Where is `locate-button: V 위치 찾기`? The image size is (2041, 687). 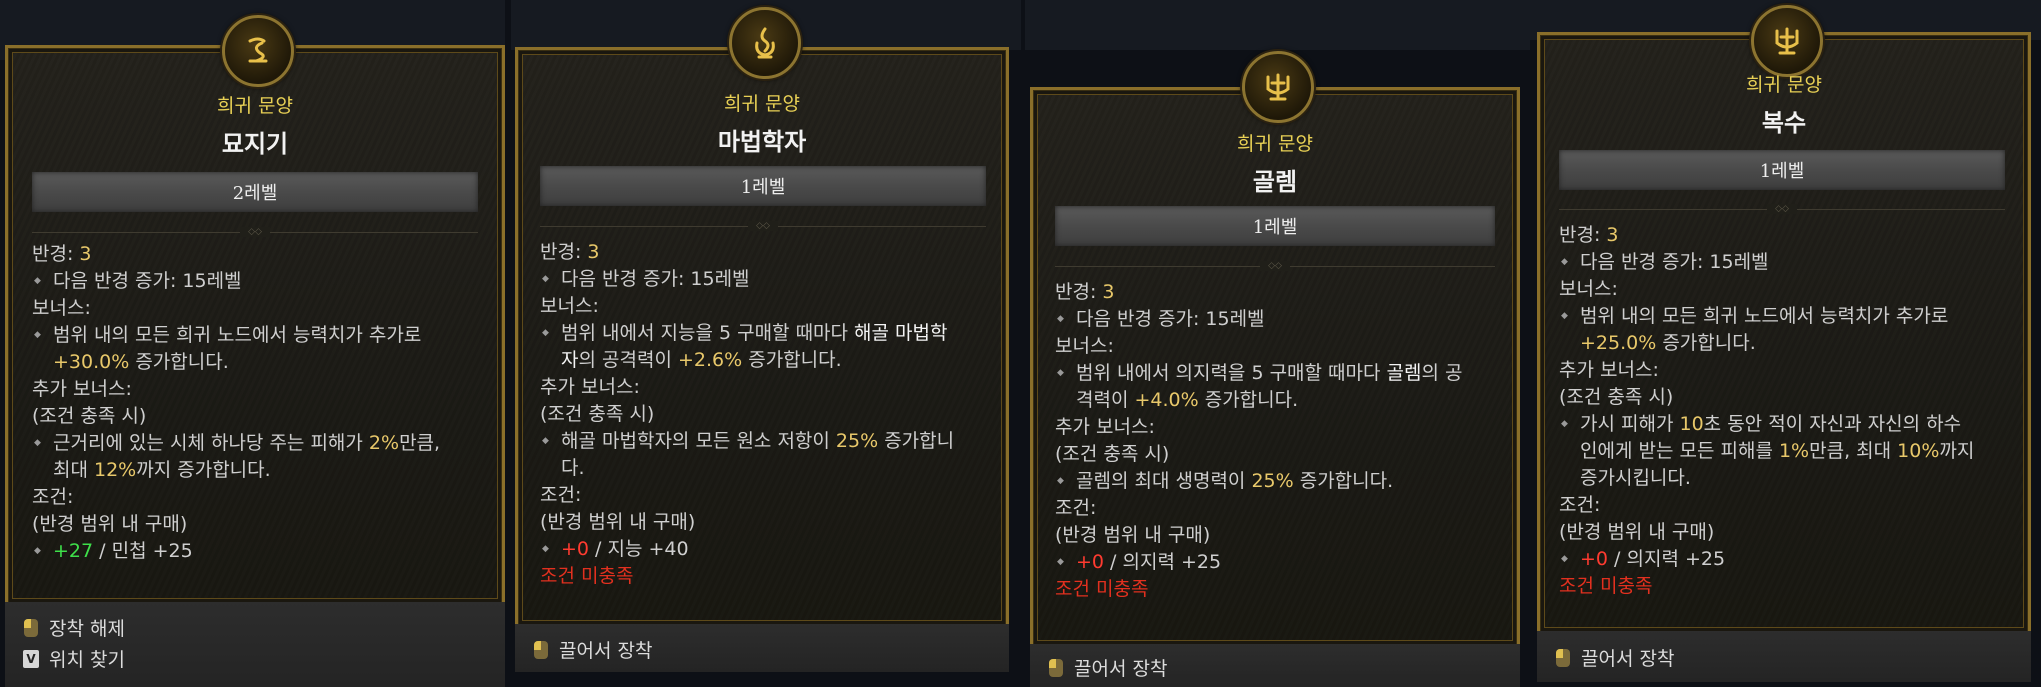 locate-button: V 위치 찾기 is located at coordinates (74, 658).